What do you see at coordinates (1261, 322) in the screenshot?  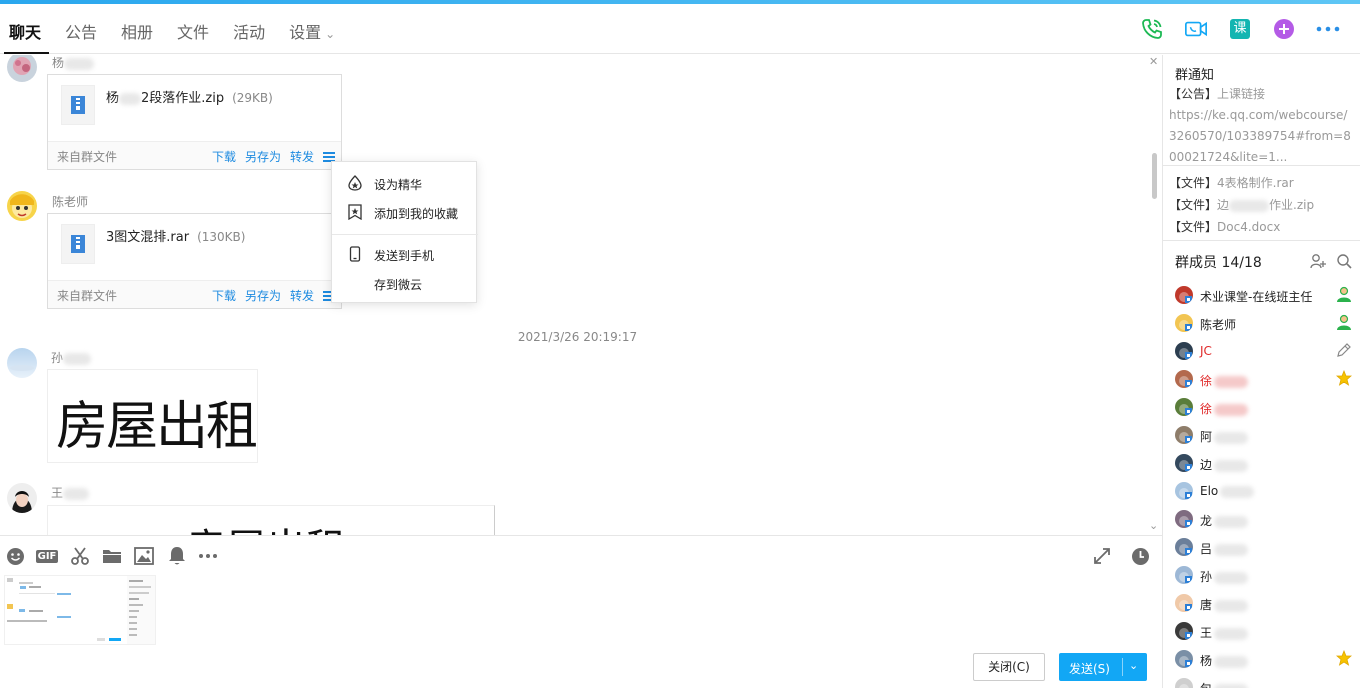 I see `member-row: 陈老师` at bounding box center [1261, 322].